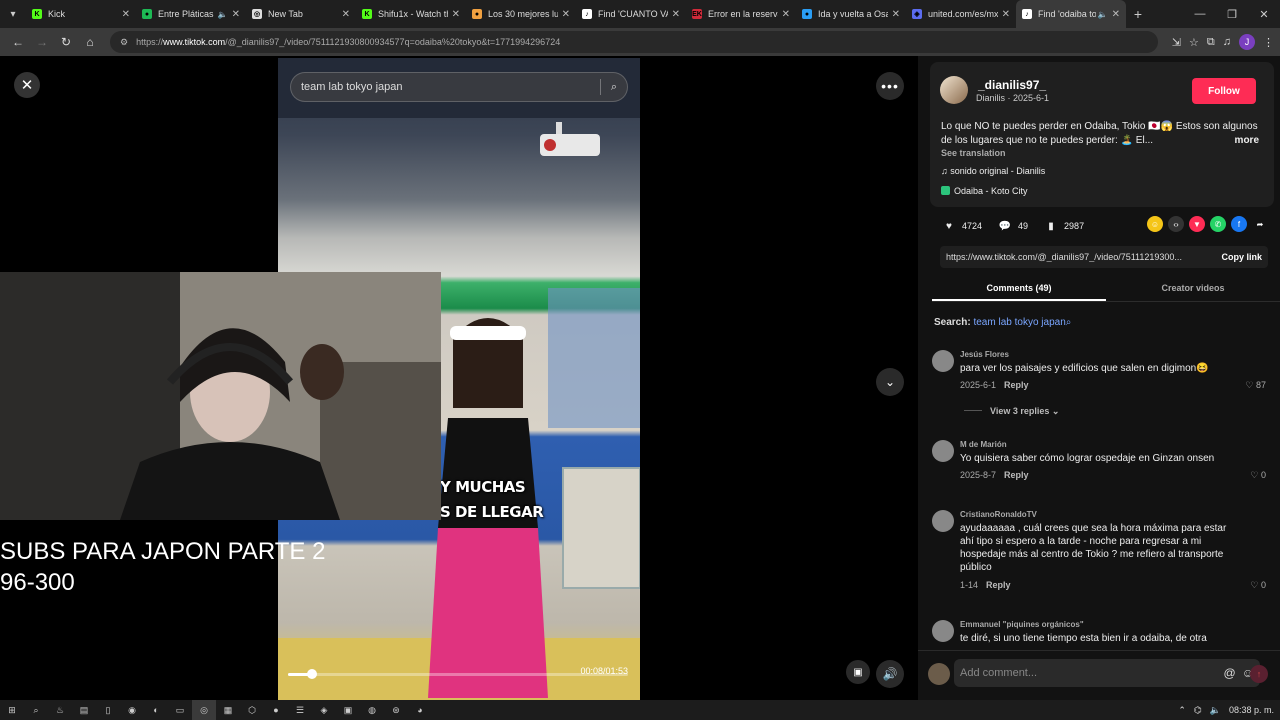 The width and height of the screenshot is (1280, 720). I want to click on volume-button: 🔊, so click(890, 674).